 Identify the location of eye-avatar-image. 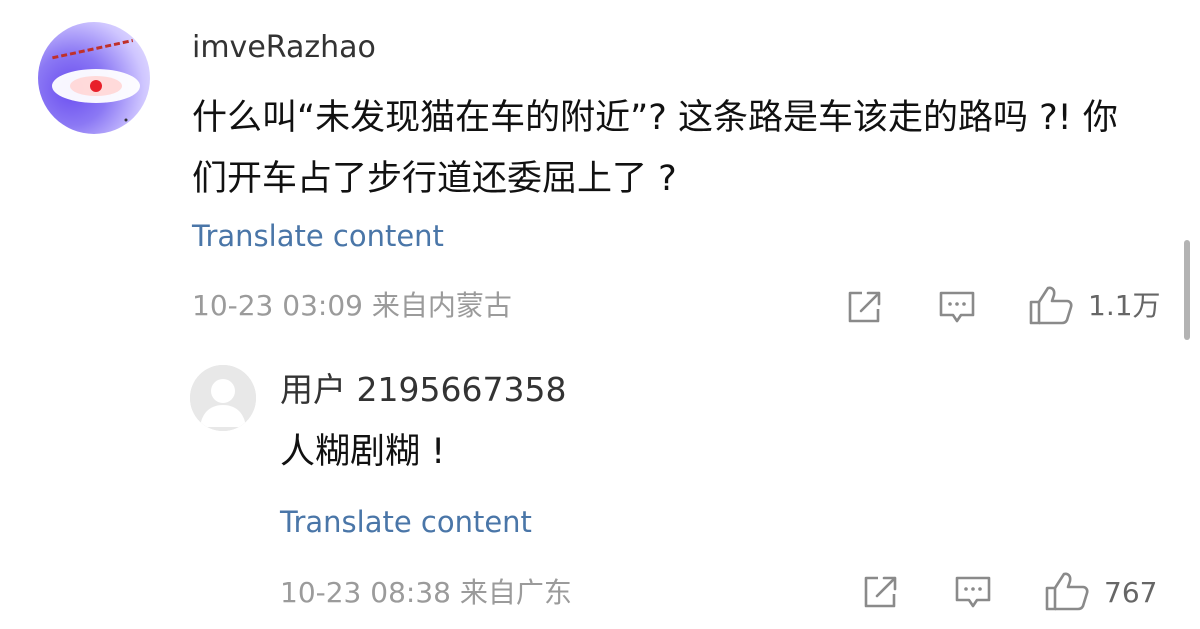
(96, 80).